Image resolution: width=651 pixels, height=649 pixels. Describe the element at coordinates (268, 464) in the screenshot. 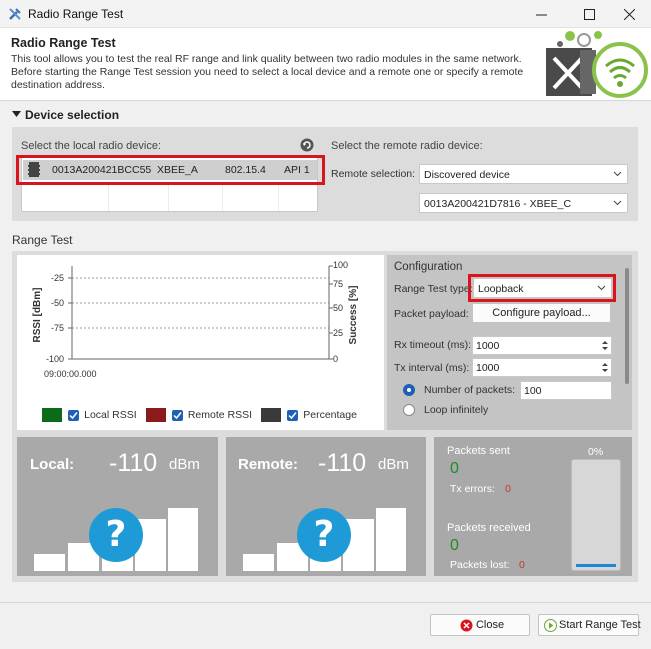

I see `remote-signal-label: Remote:` at that location.